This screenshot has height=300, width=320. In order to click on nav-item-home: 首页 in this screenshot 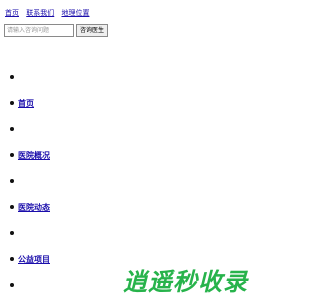, I will do `click(22, 103)`.